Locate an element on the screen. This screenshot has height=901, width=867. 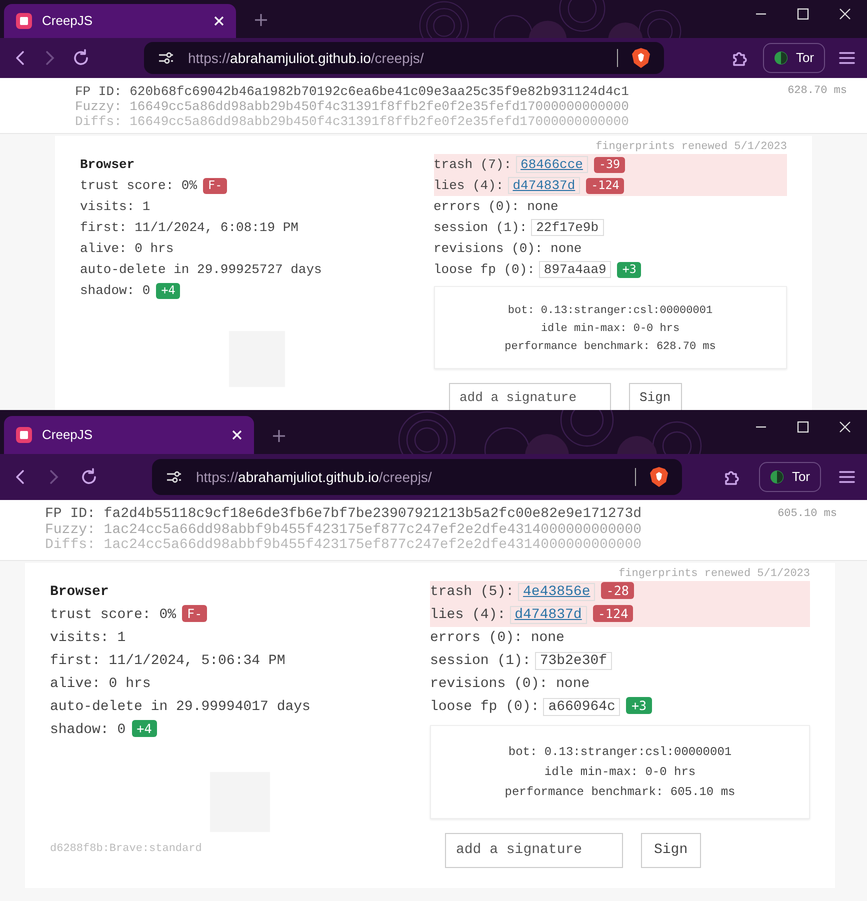
score-badge: -28 is located at coordinates (617, 590).